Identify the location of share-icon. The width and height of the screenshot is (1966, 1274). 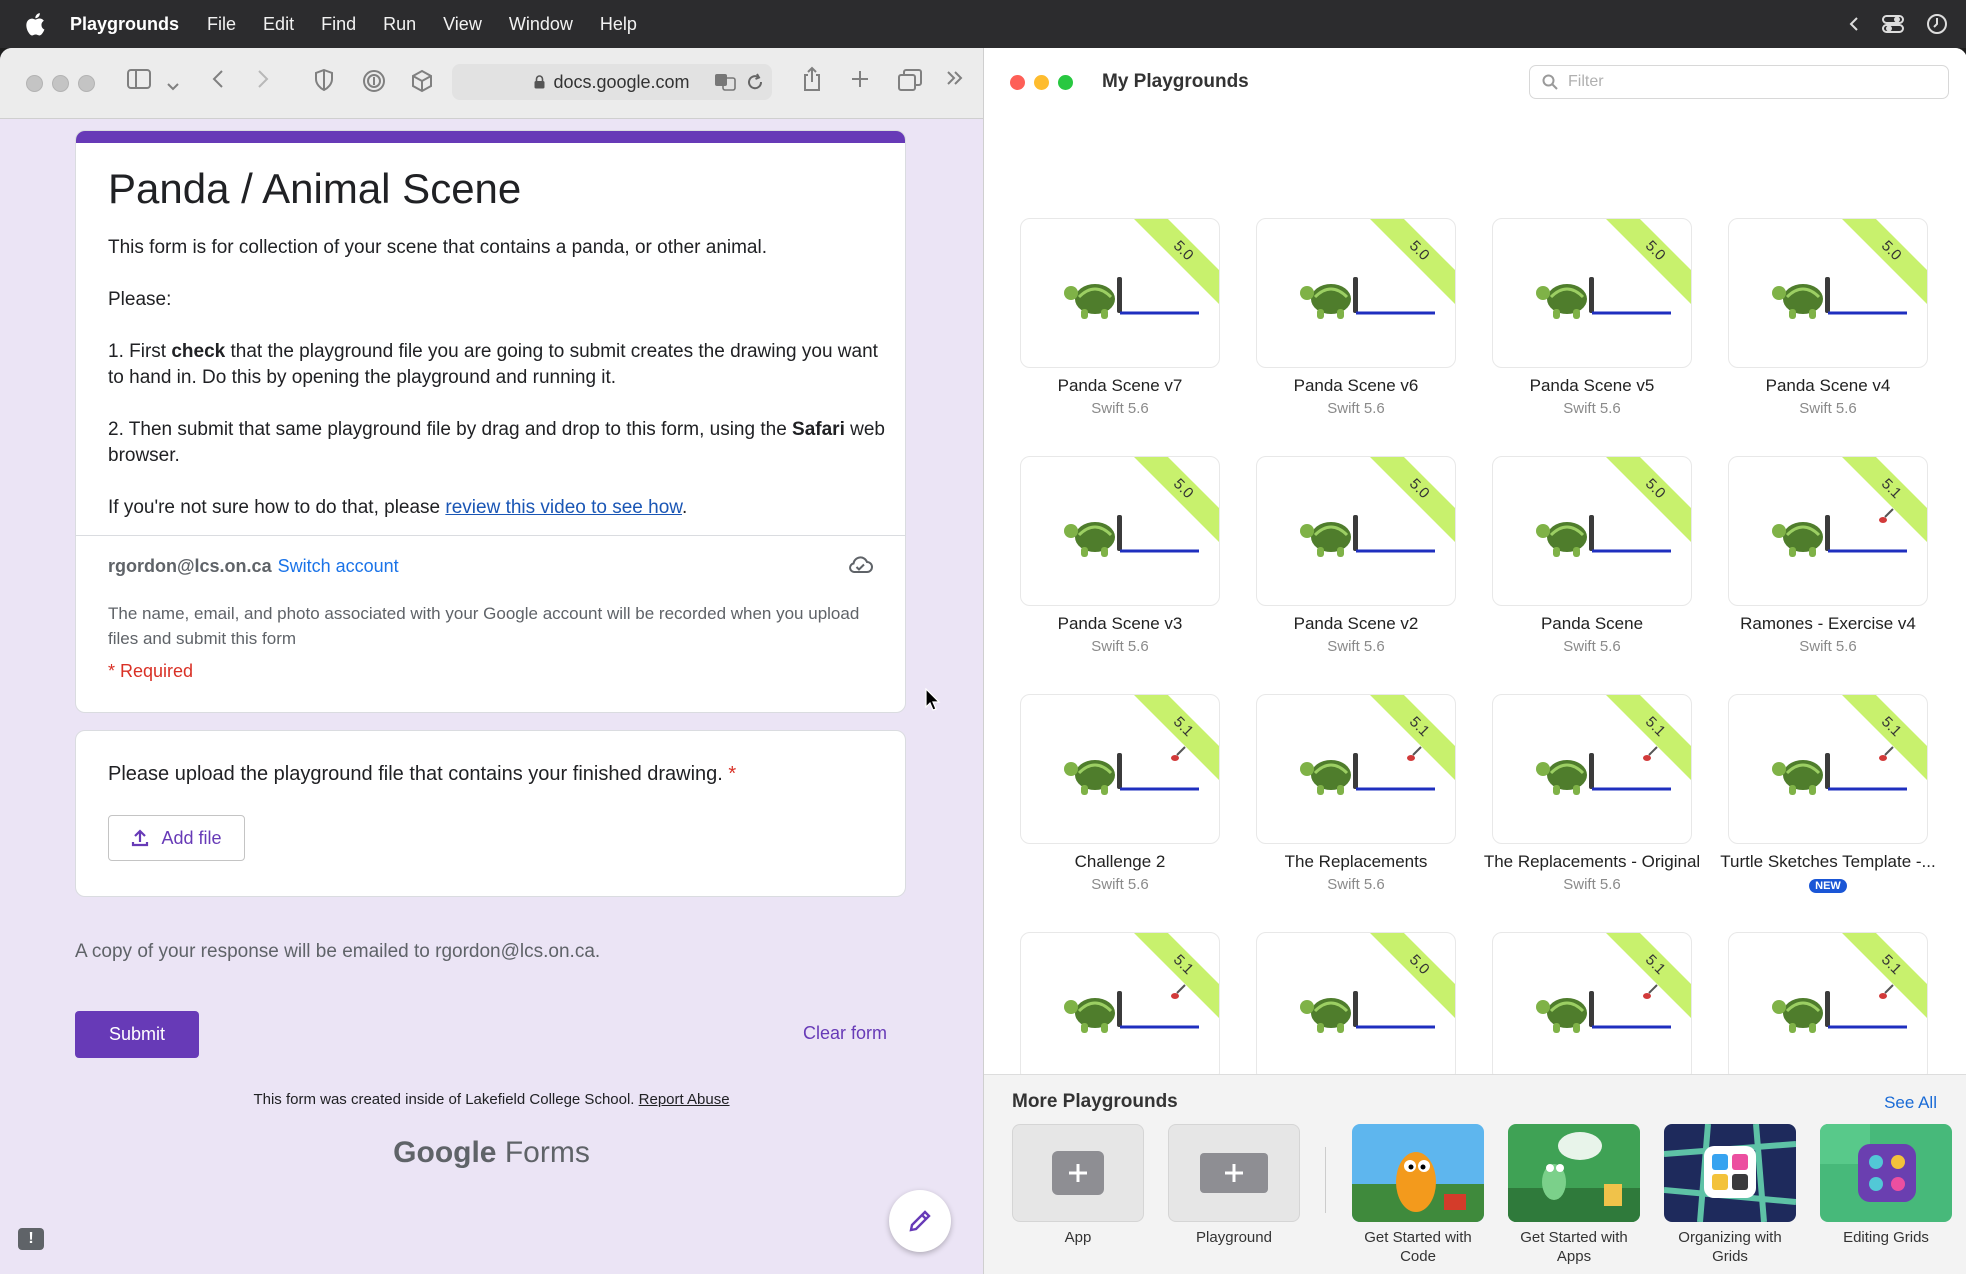
(812, 81).